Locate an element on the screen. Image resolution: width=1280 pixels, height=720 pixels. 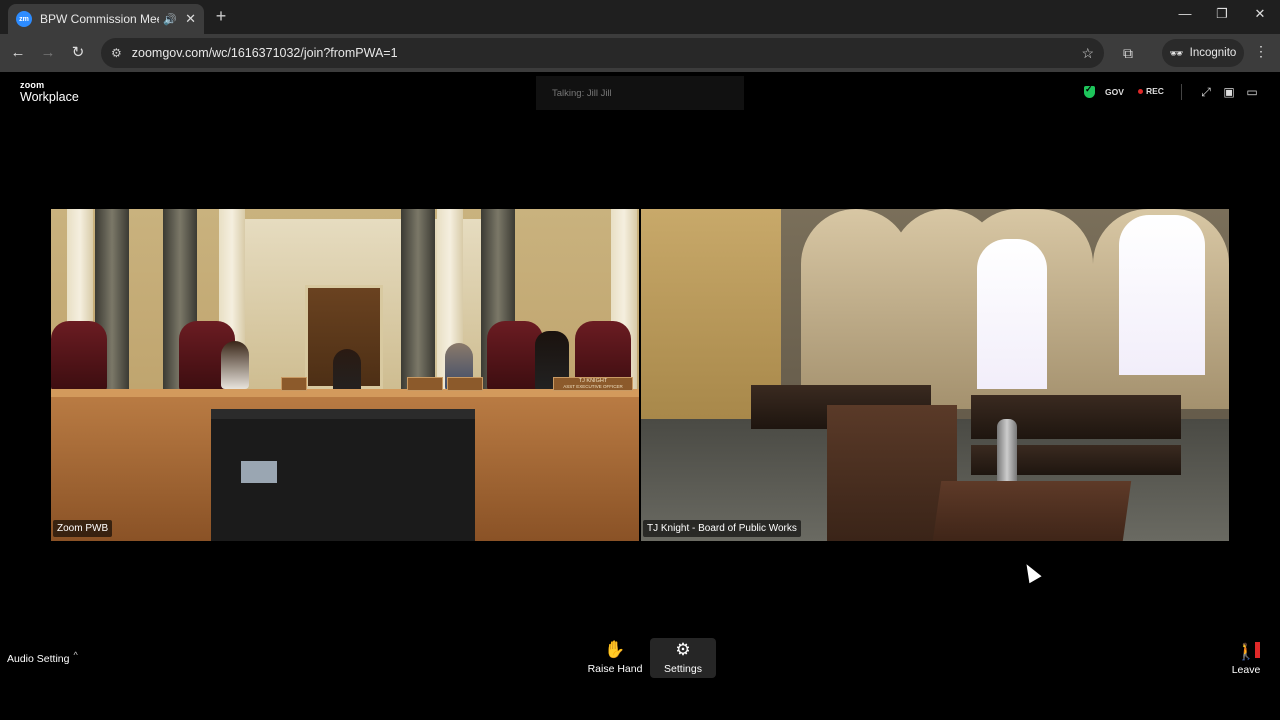
reload-icon: ↻ is located at coordinates (78, 53).